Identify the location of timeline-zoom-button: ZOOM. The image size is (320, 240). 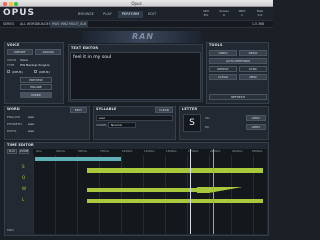
(24, 151).